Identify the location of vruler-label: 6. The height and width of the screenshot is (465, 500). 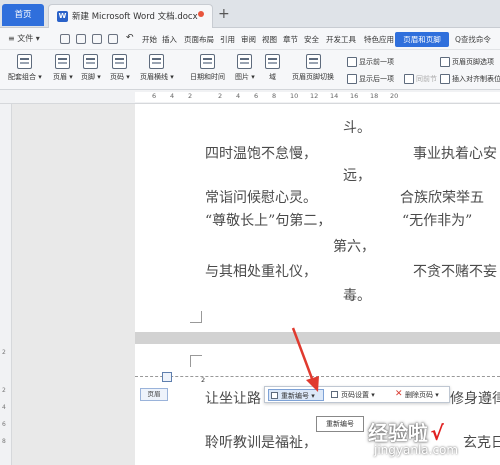
(4, 424).